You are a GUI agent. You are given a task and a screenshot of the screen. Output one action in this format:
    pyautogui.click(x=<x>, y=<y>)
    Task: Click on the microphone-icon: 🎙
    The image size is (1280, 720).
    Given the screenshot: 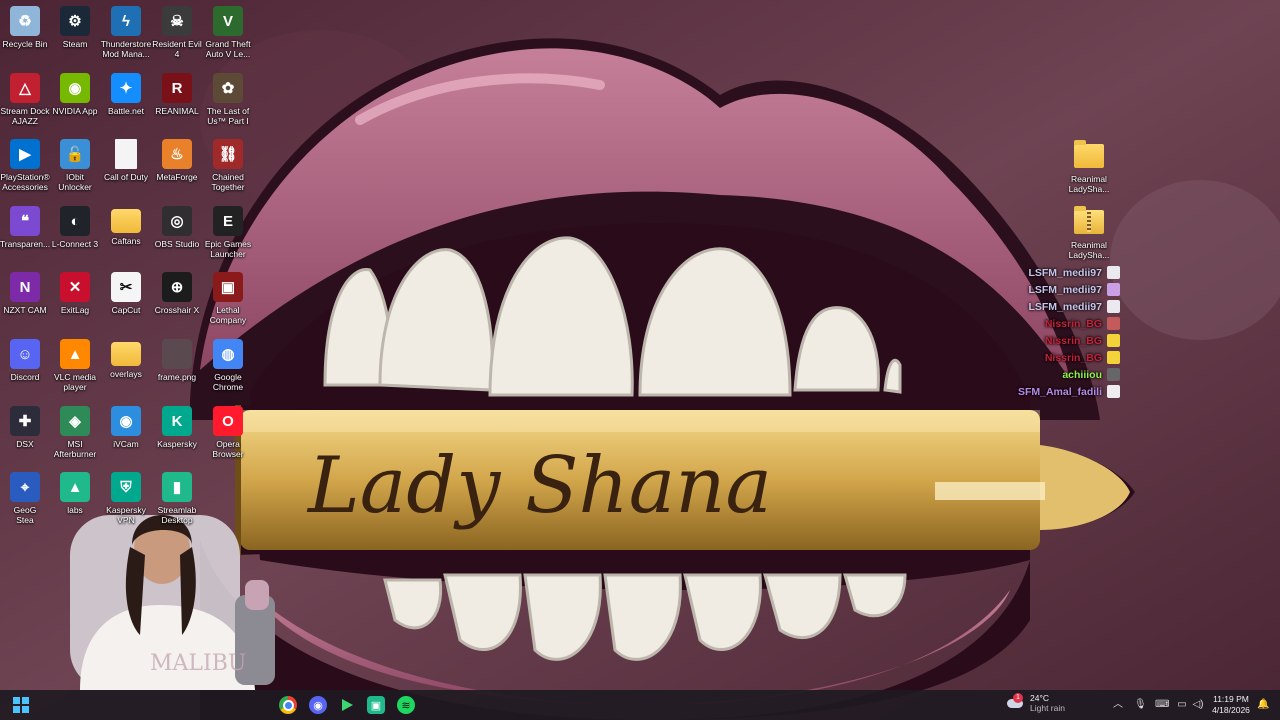 What is the action you would take?
    pyautogui.click(x=1140, y=705)
    